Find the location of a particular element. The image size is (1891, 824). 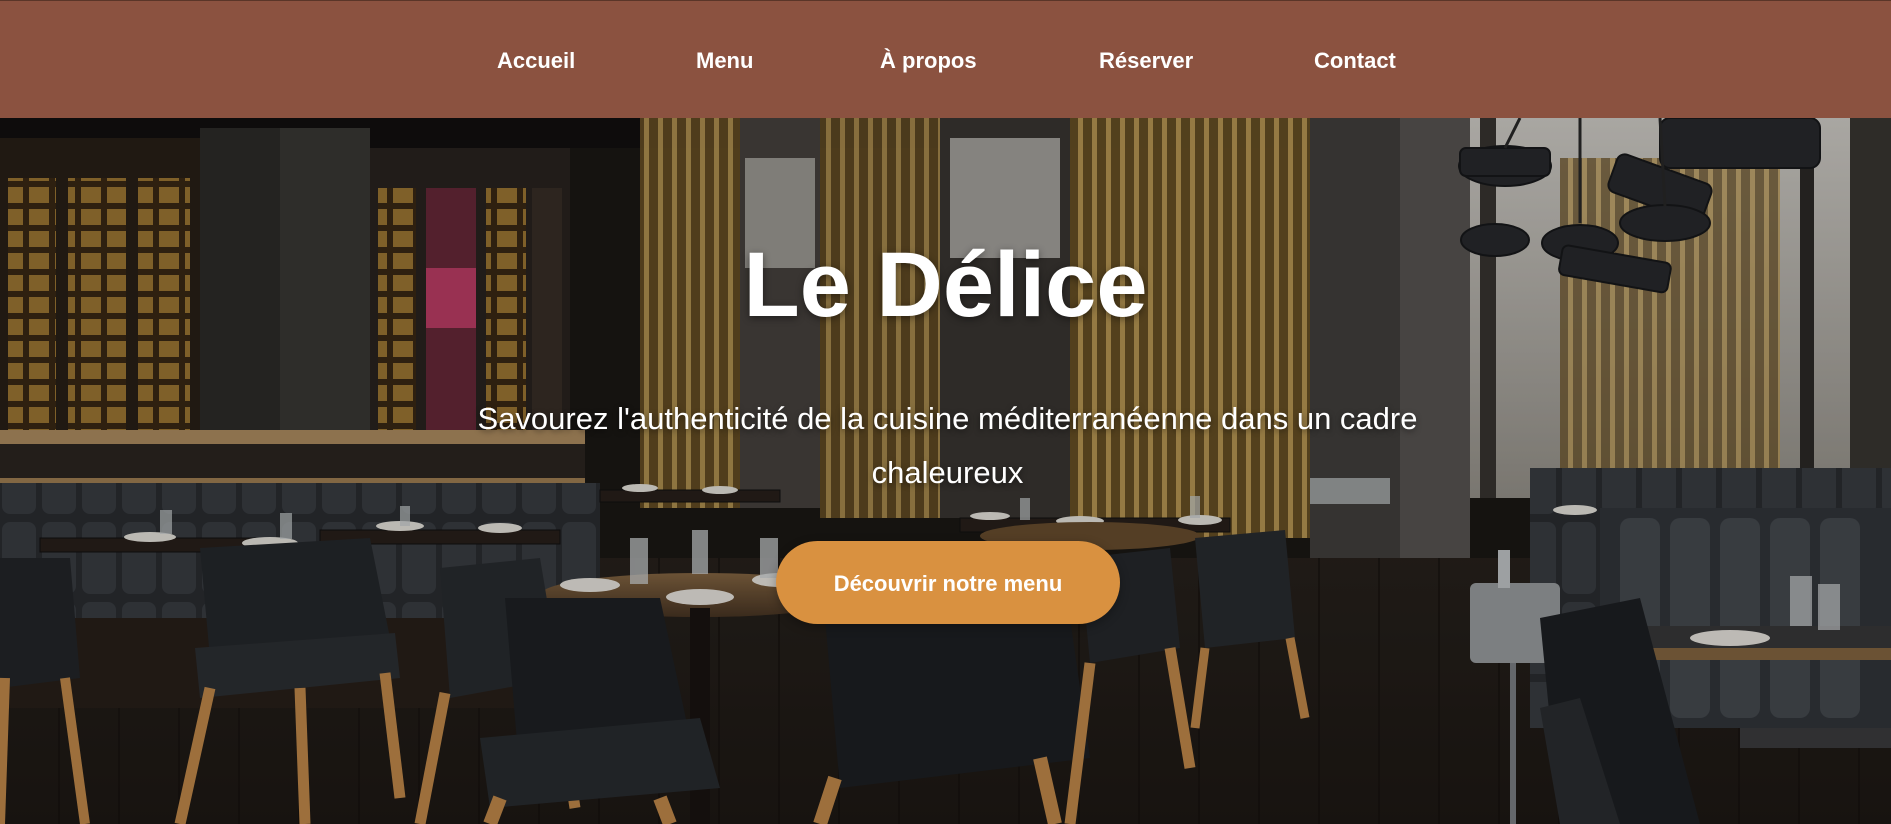

discover-menu-button: Découvrir notre menu is located at coordinates (948, 582).